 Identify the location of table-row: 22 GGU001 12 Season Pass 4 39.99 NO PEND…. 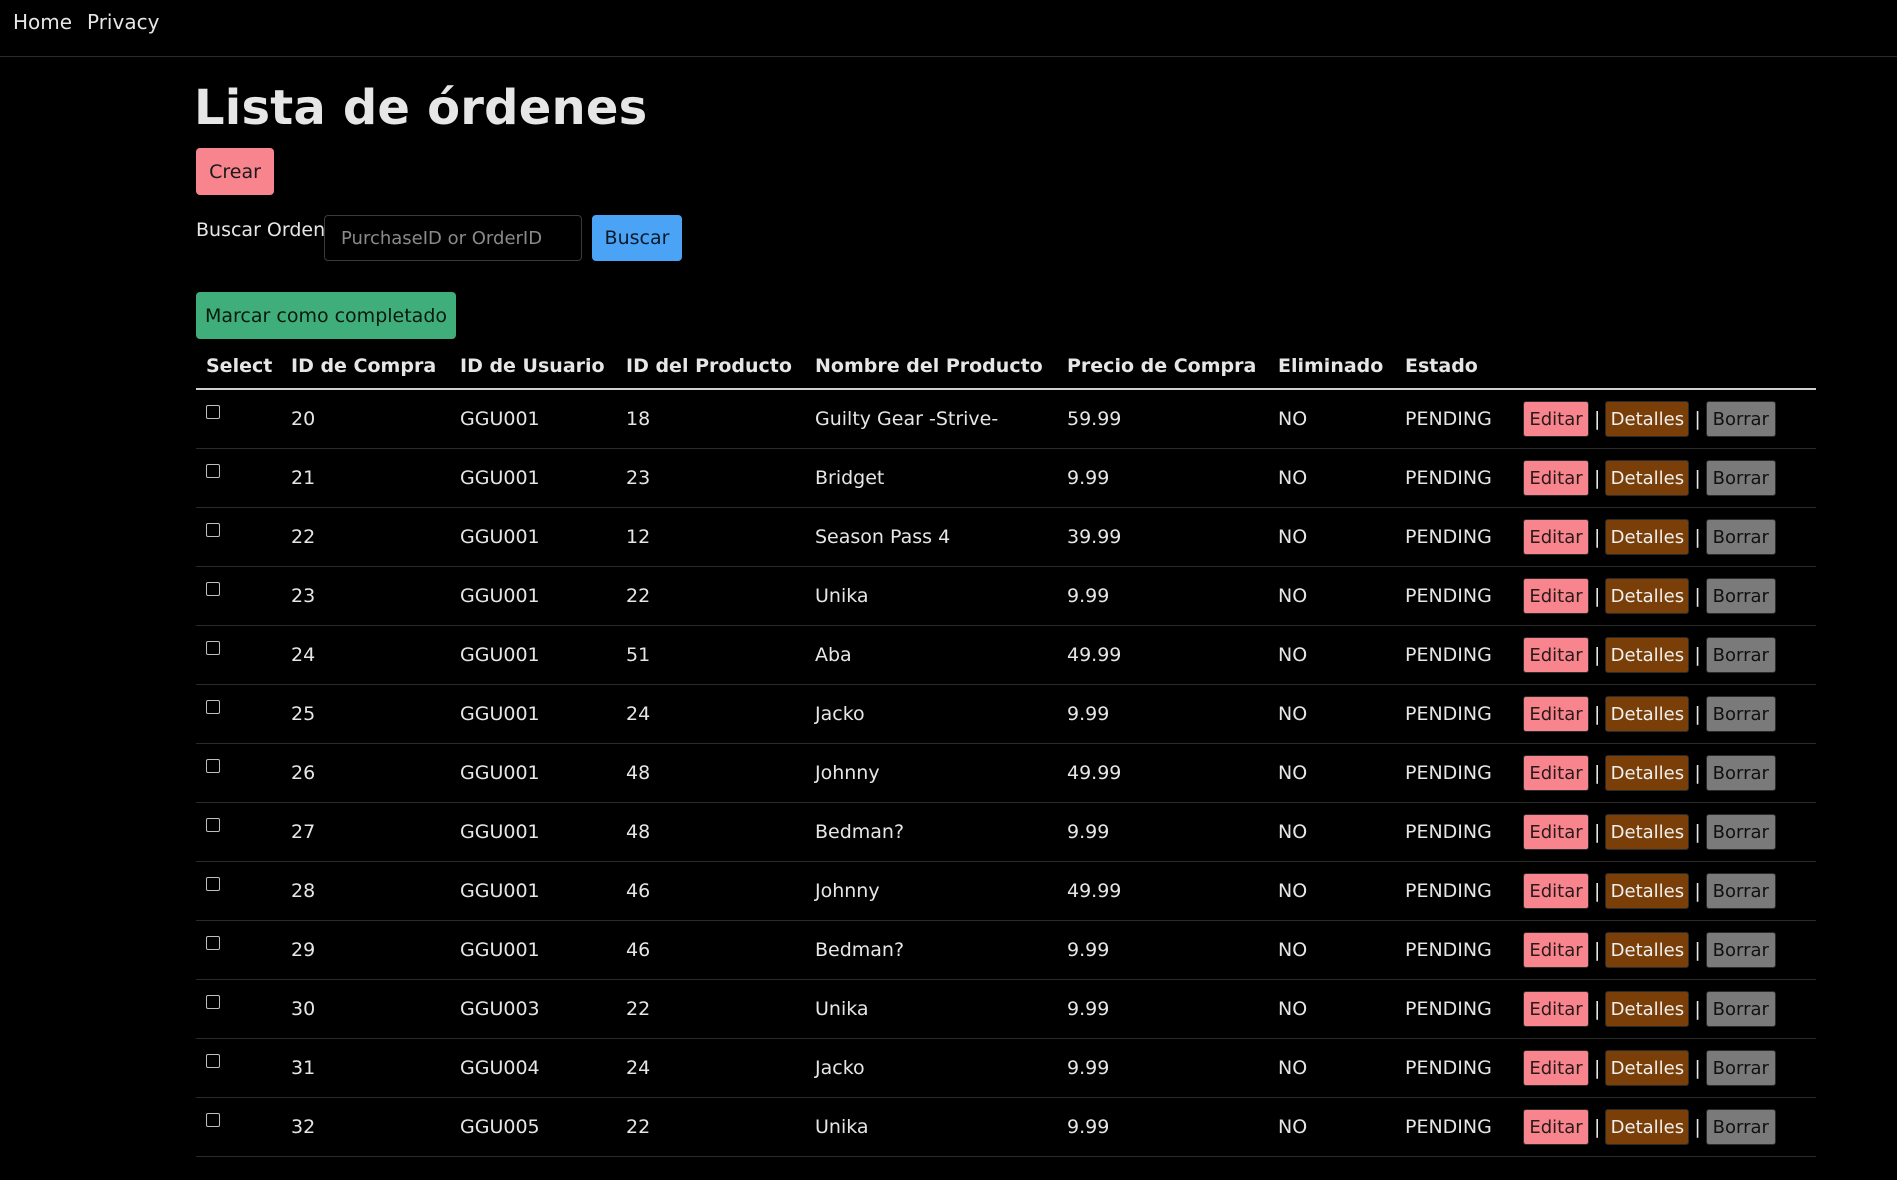
(1006, 537).